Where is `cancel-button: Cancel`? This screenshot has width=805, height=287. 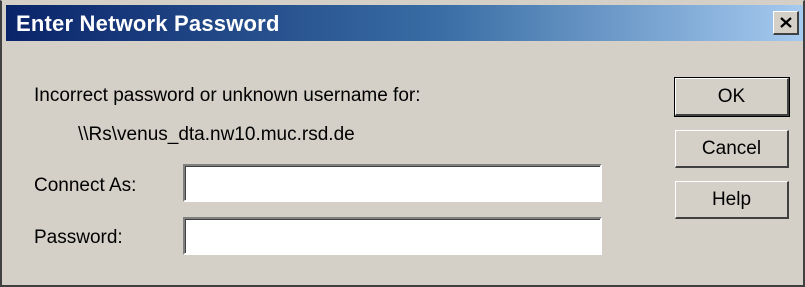
cancel-button: Cancel is located at coordinates (732, 149).